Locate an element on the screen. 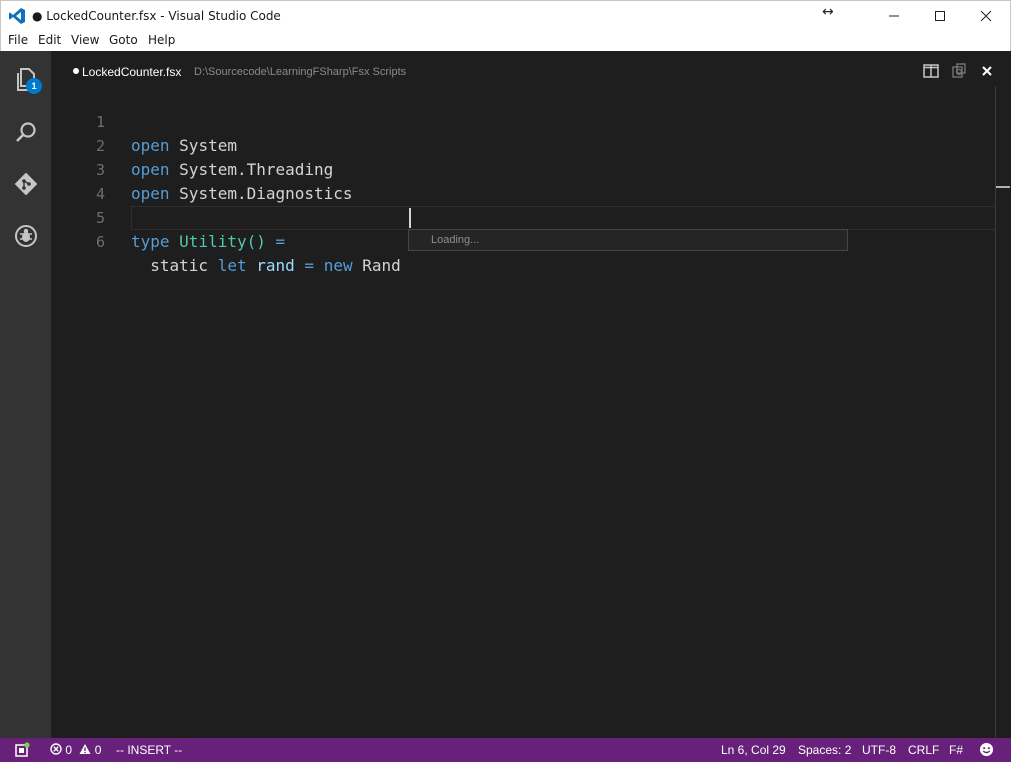 This screenshot has width=1011, height=762. close-window-button is located at coordinates (986, 16).